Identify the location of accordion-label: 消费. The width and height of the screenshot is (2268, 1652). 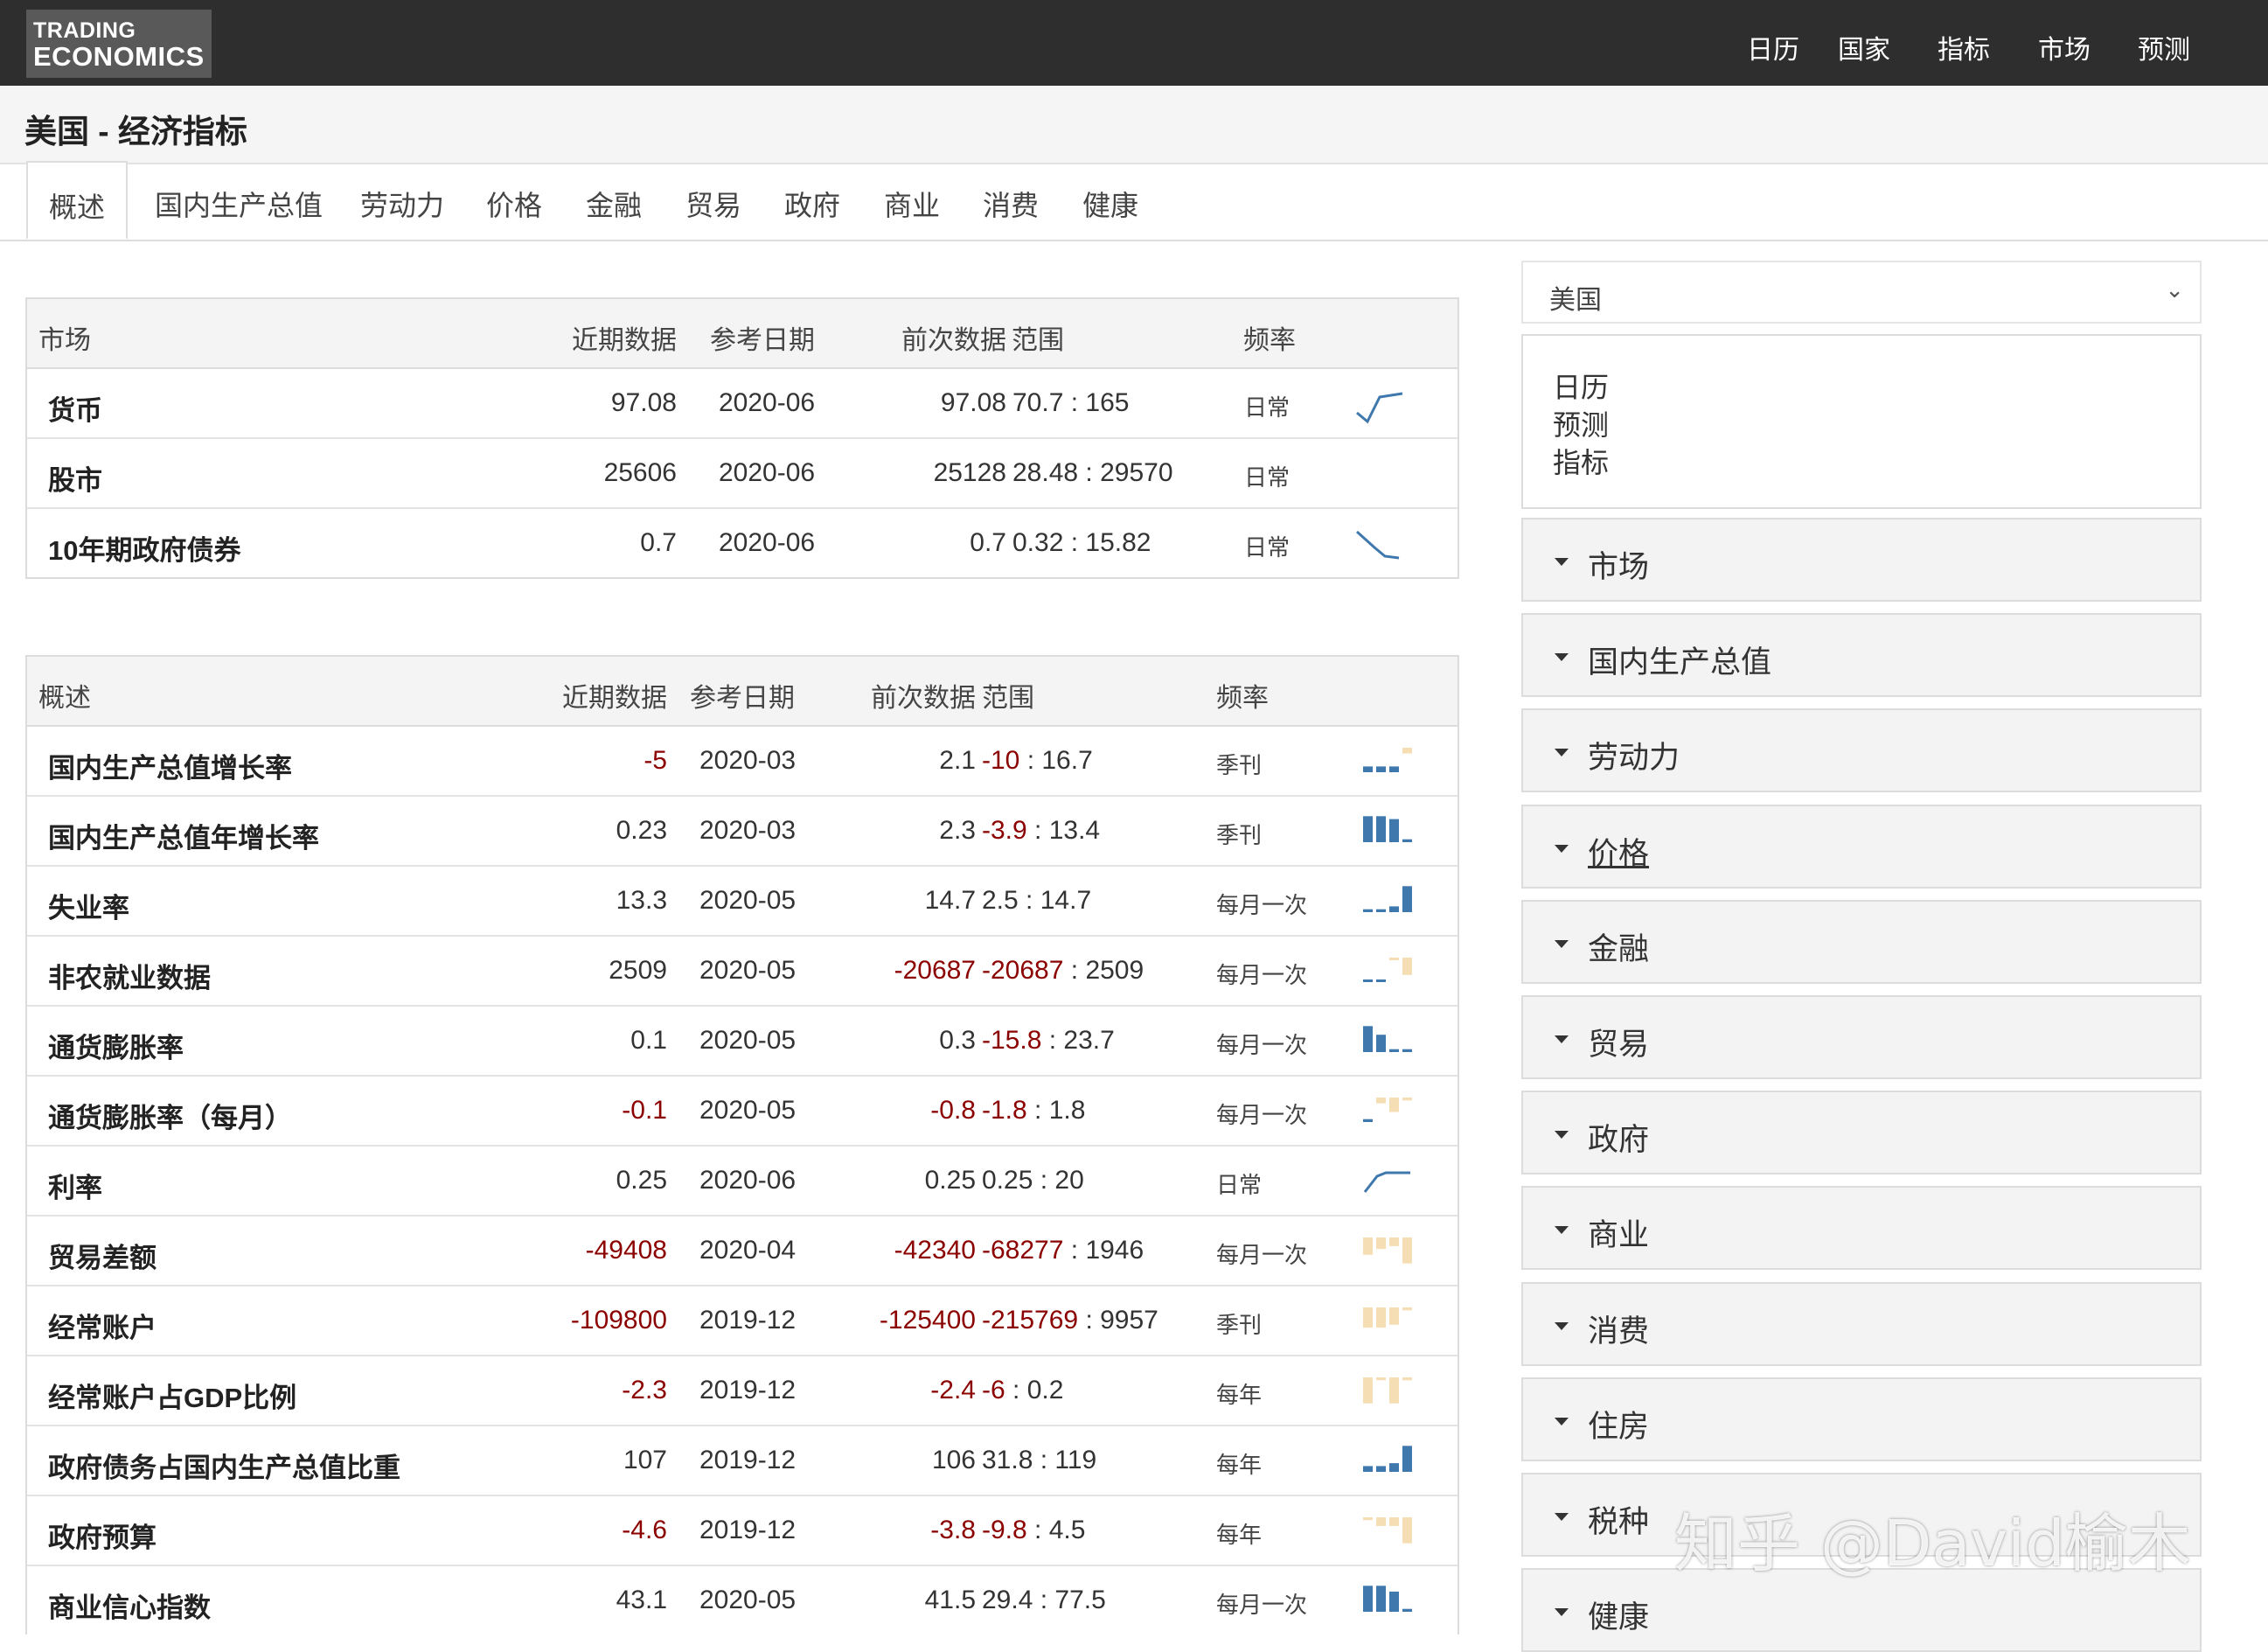
(1619, 1331).